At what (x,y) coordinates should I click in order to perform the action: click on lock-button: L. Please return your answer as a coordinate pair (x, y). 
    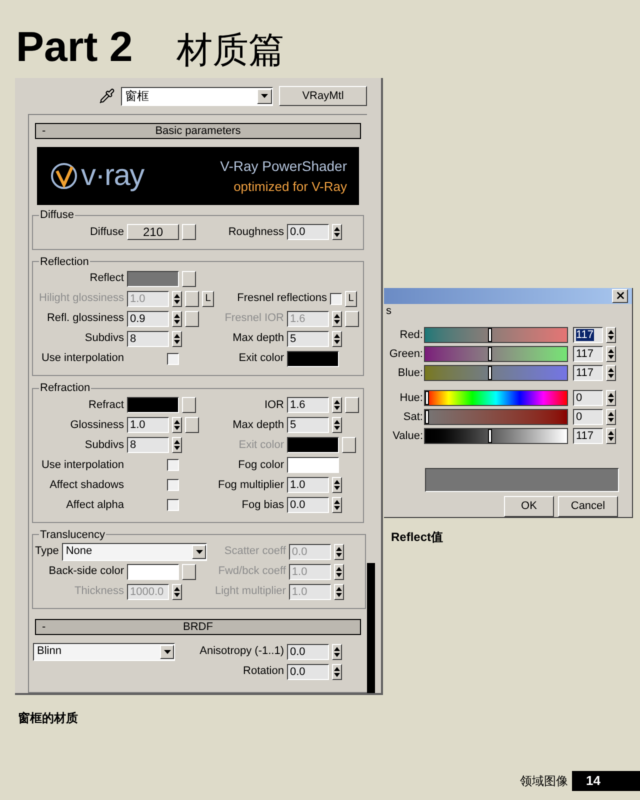
    Looking at the image, I should click on (351, 298).